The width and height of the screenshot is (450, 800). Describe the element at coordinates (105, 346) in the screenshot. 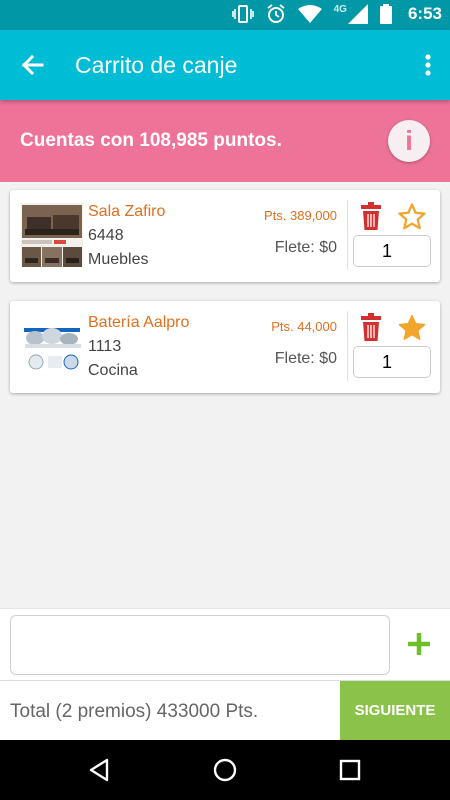

I see `item-code: 1113` at that location.